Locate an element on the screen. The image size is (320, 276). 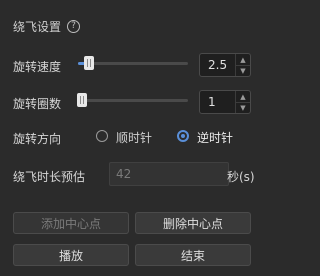
circles-value: 1 is located at coordinates (212, 102).